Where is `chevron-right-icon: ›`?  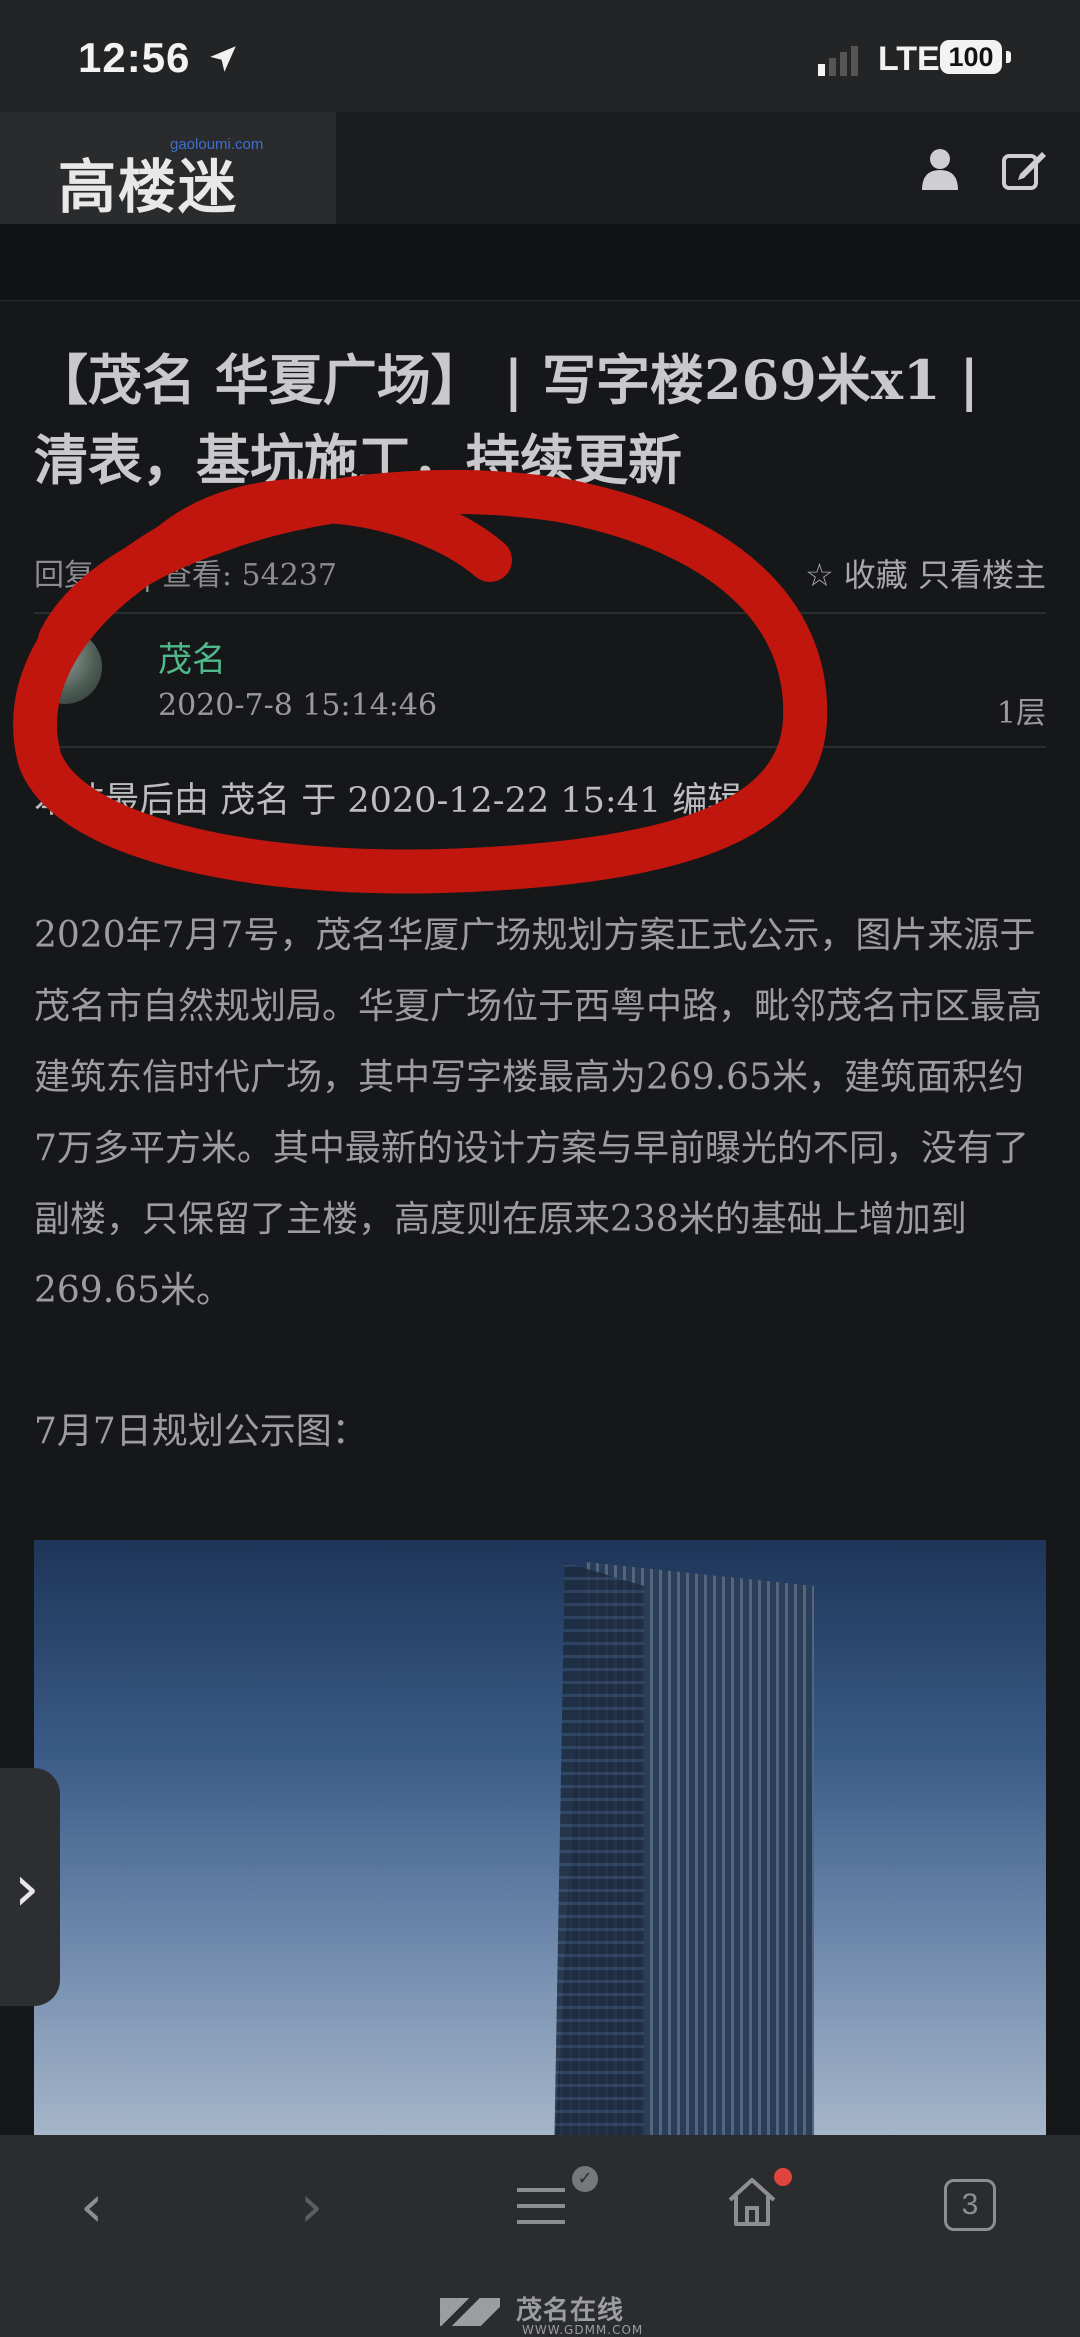 chevron-right-icon: › is located at coordinates (27, 1889).